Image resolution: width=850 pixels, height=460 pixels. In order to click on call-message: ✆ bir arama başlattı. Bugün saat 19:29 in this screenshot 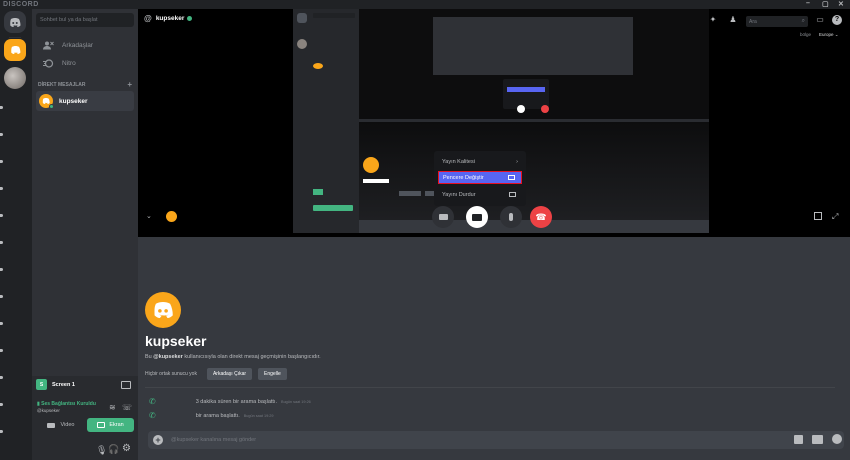, I will do `click(211, 415)`.